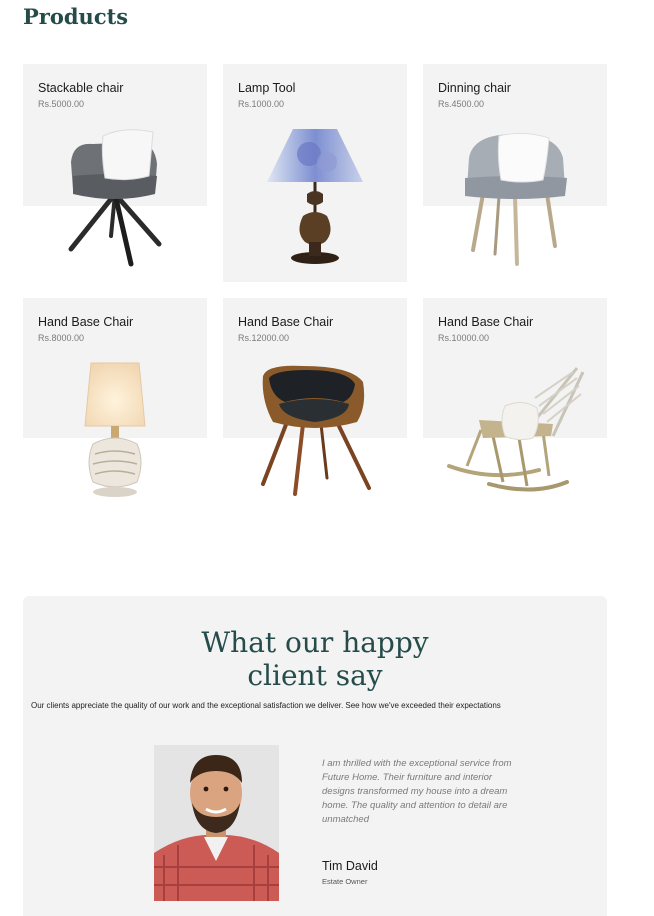  What do you see at coordinates (216, 823) in the screenshot?
I see `client-photo` at bounding box center [216, 823].